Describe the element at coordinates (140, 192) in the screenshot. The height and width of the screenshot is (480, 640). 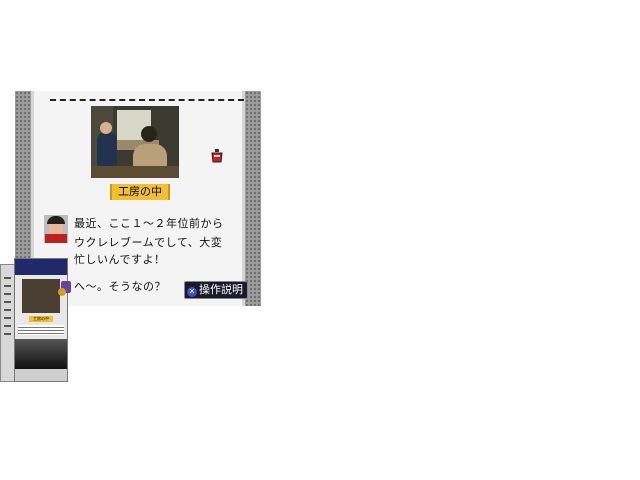
I see `photo-caption: 工房の中` at that location.